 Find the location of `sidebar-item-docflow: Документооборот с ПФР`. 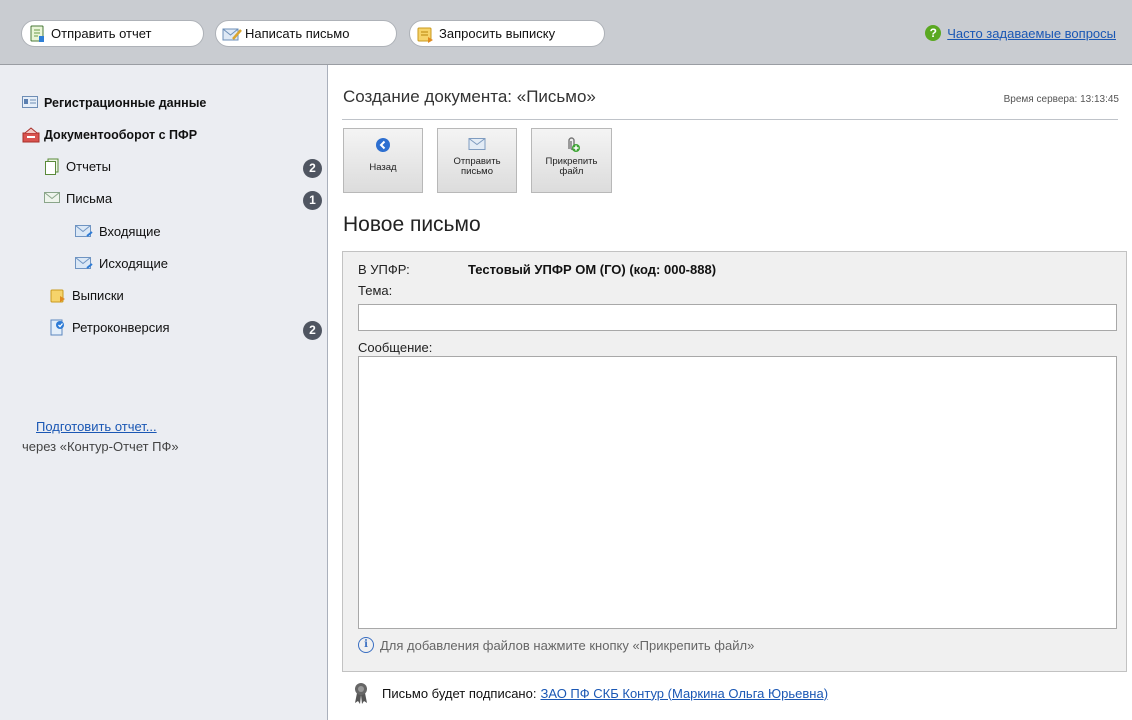

sidebar-item-docflow: Документооборот с ПФР is located at coordinates (109, 135).